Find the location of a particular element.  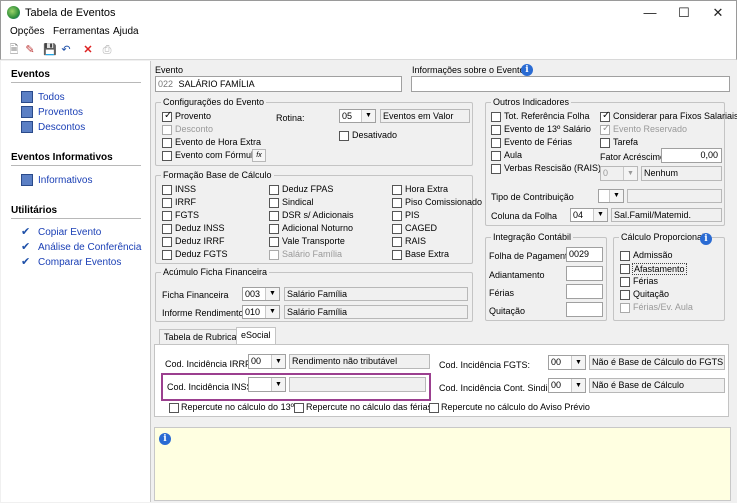

tipo-contrib-select: ▼ is located at coordinates (611, 196).